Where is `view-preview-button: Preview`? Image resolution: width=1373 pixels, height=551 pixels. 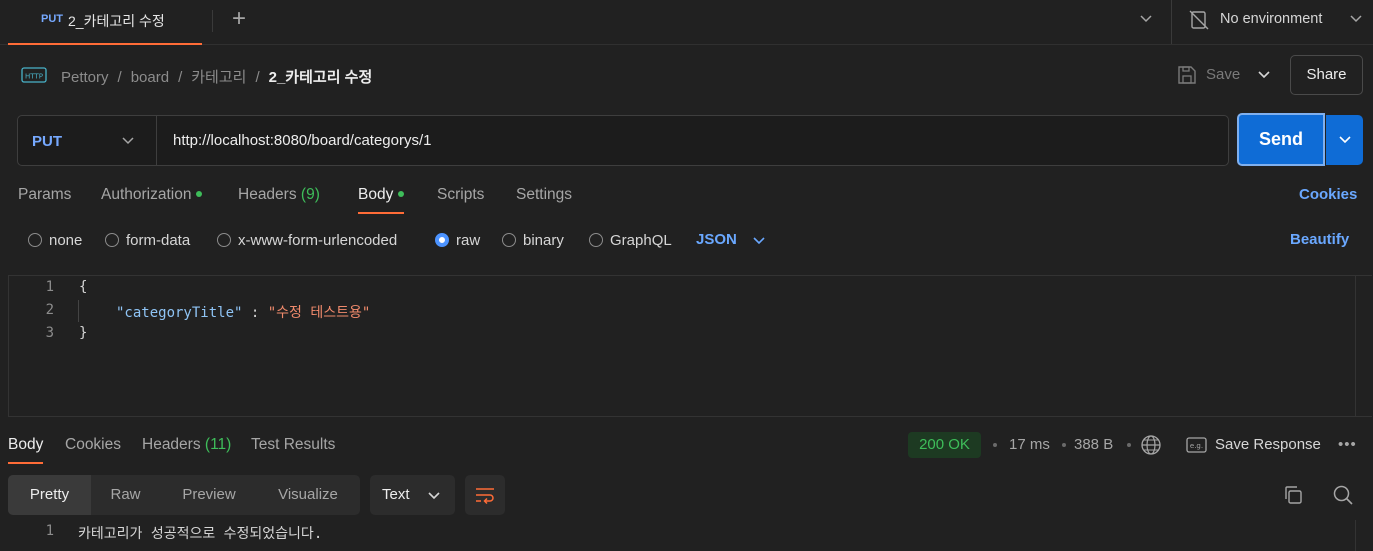 view-preview-button: Preview is located at coordinates (209, 495).